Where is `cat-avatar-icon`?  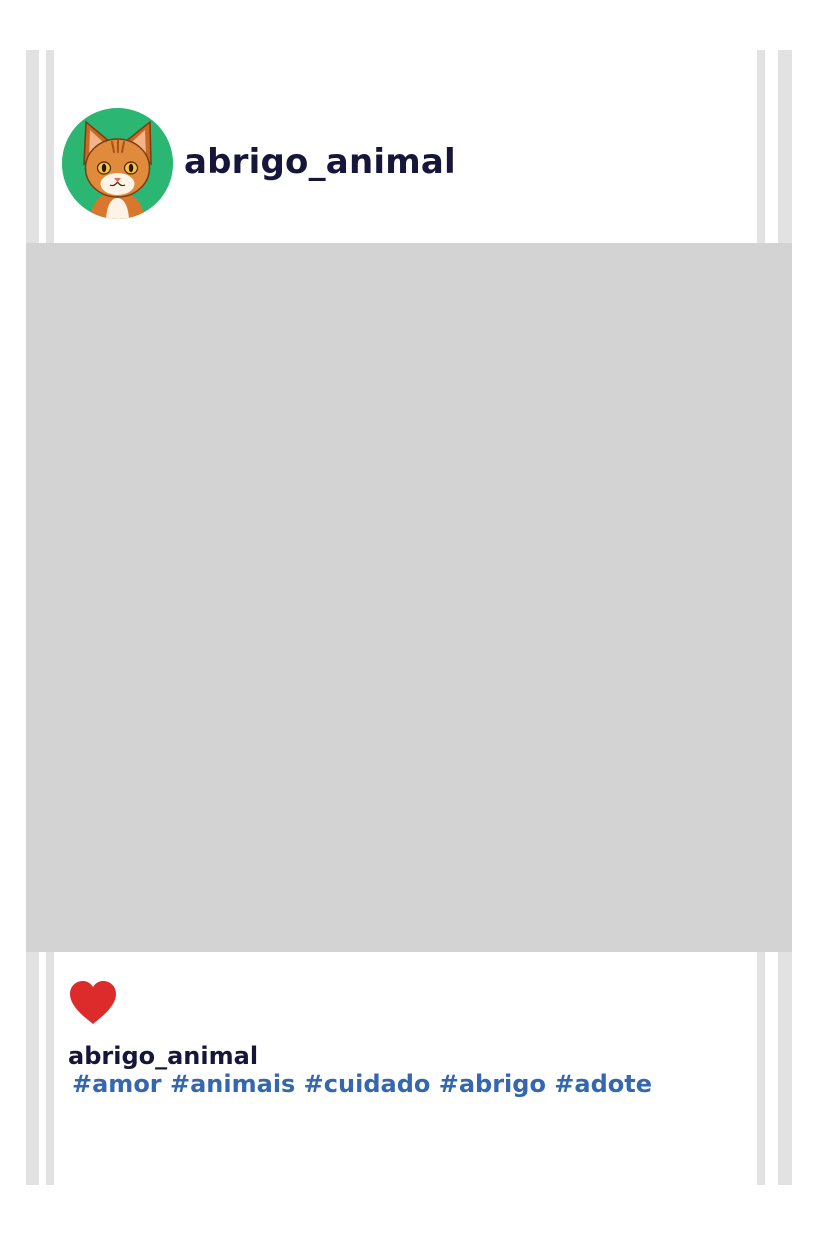 cat-avatar-icon is located at coordinates (117, 163).